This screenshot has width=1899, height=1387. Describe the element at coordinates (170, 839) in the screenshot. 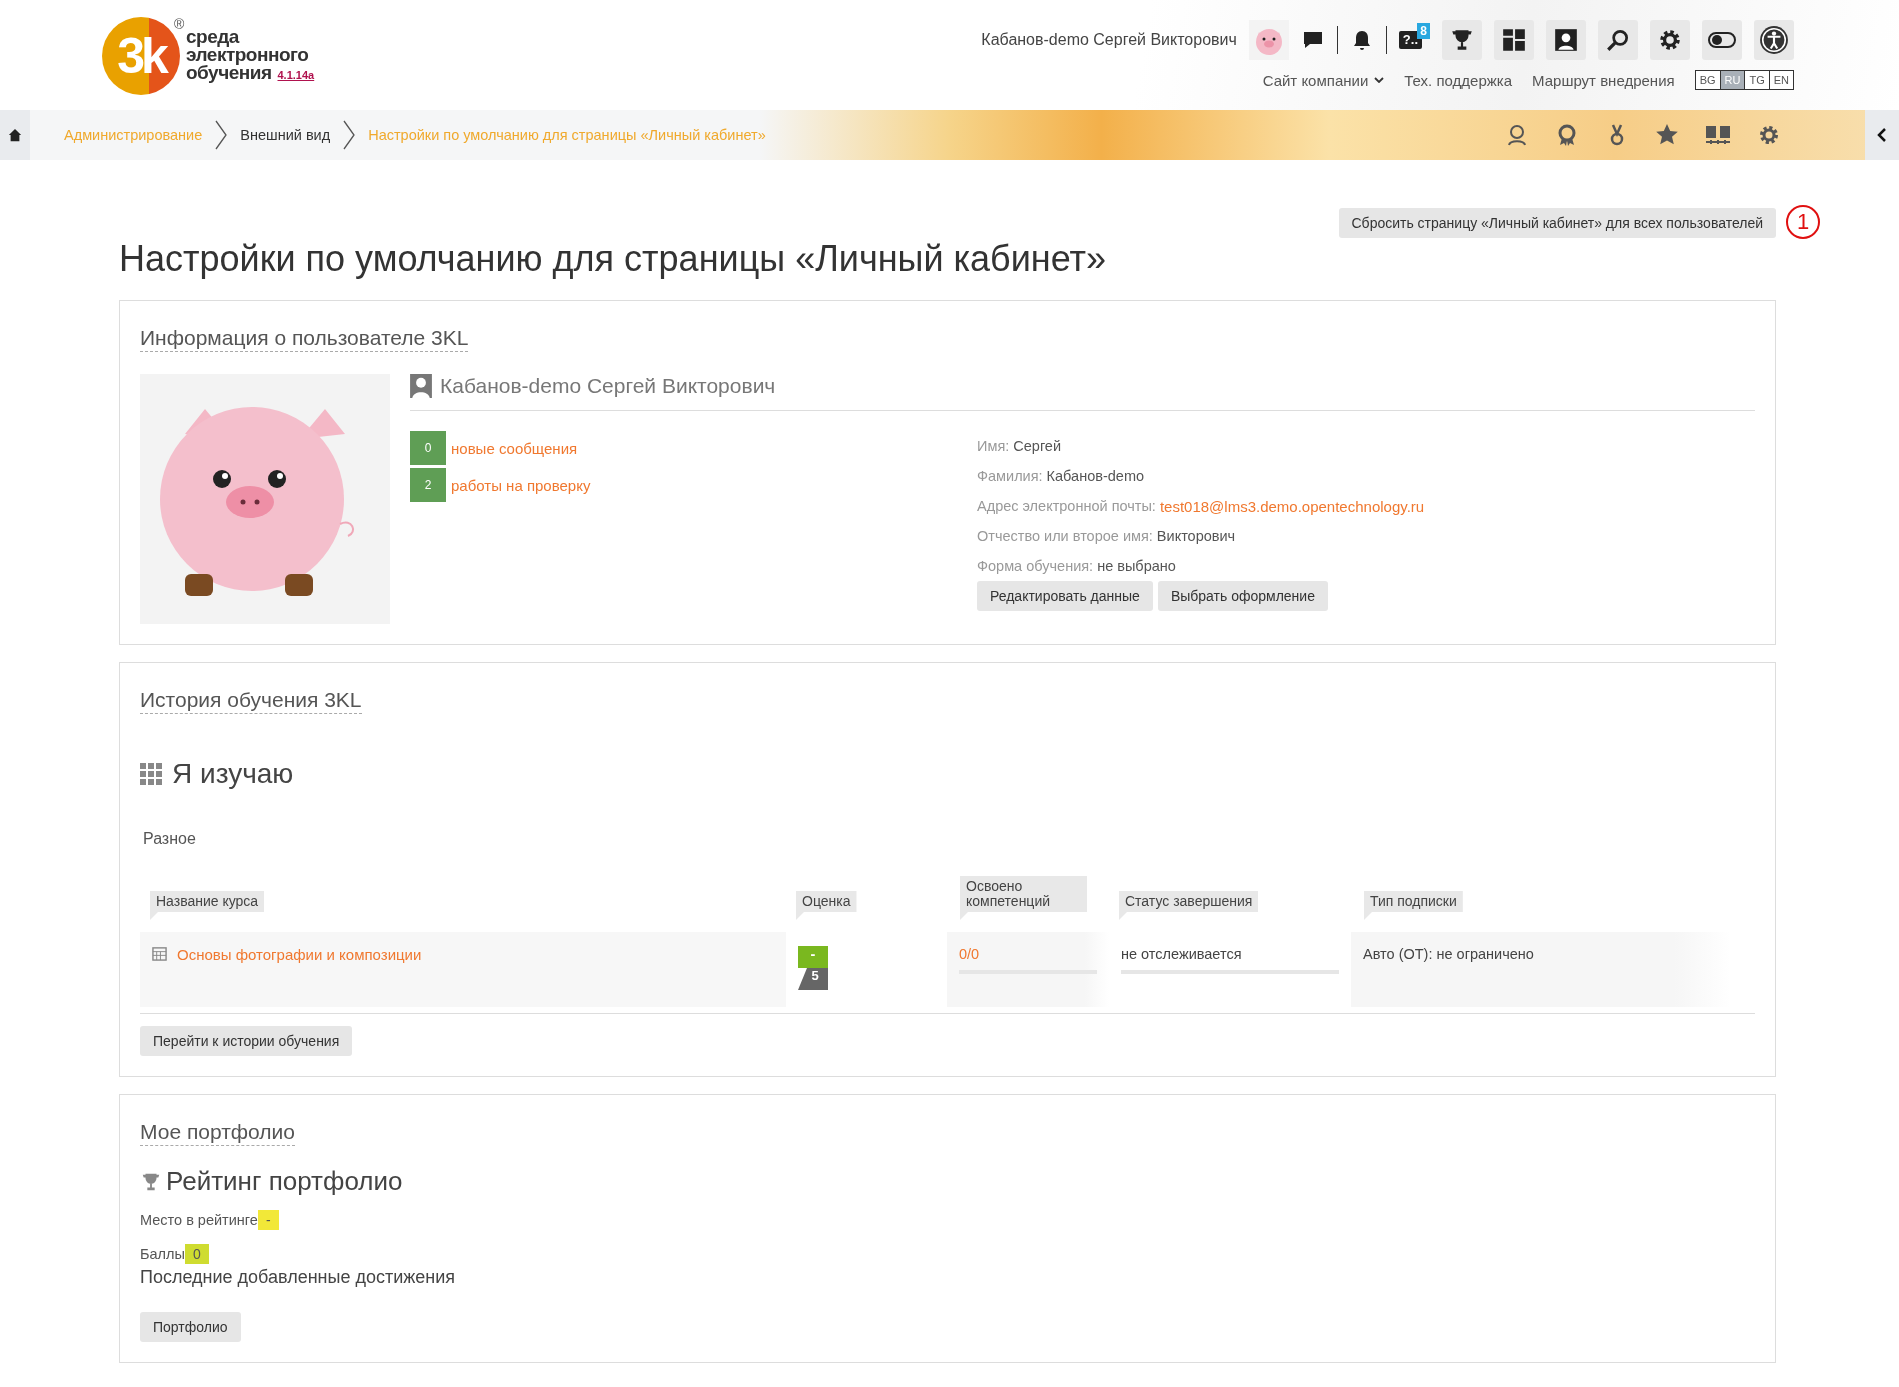

I see `category-label: Разное` at that location.